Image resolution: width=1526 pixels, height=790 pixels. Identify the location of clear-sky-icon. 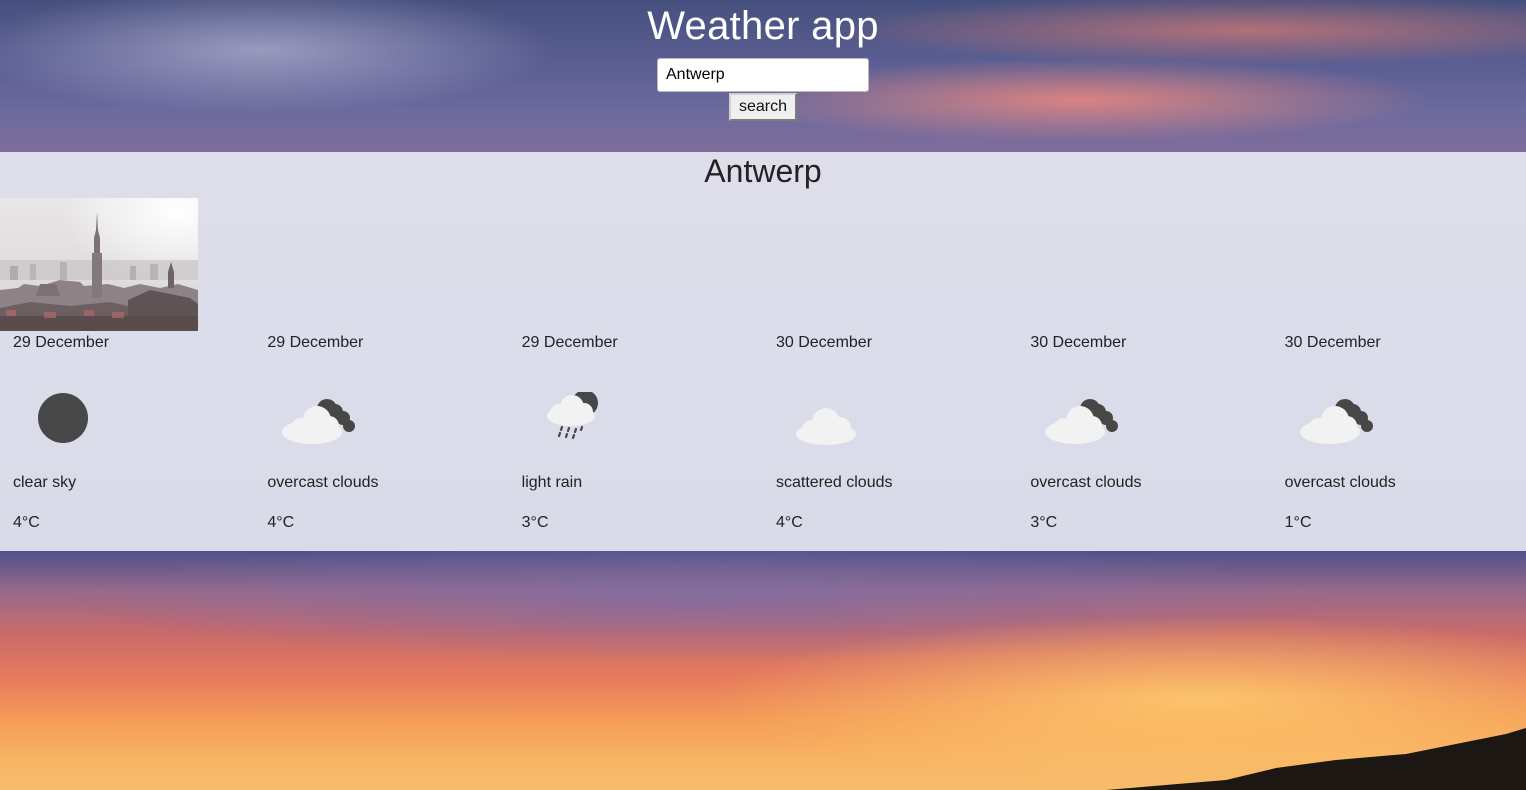
(63, 418).